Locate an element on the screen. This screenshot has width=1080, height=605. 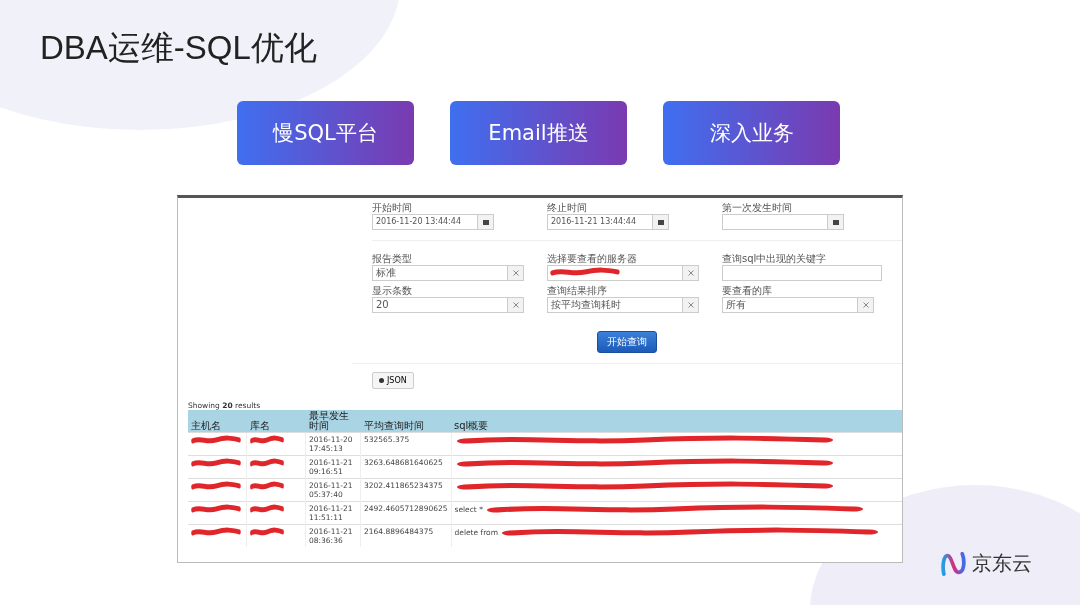
field-label: 选择要查看的服务器 is located at coordinates (592, 259).